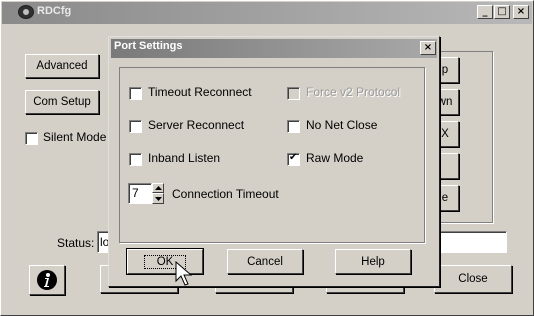 The image size is (534, 316). Describe the element at coordinates (75, 137) in the screenshot. I see `silent-mode-label: Silent Mode` at that location.